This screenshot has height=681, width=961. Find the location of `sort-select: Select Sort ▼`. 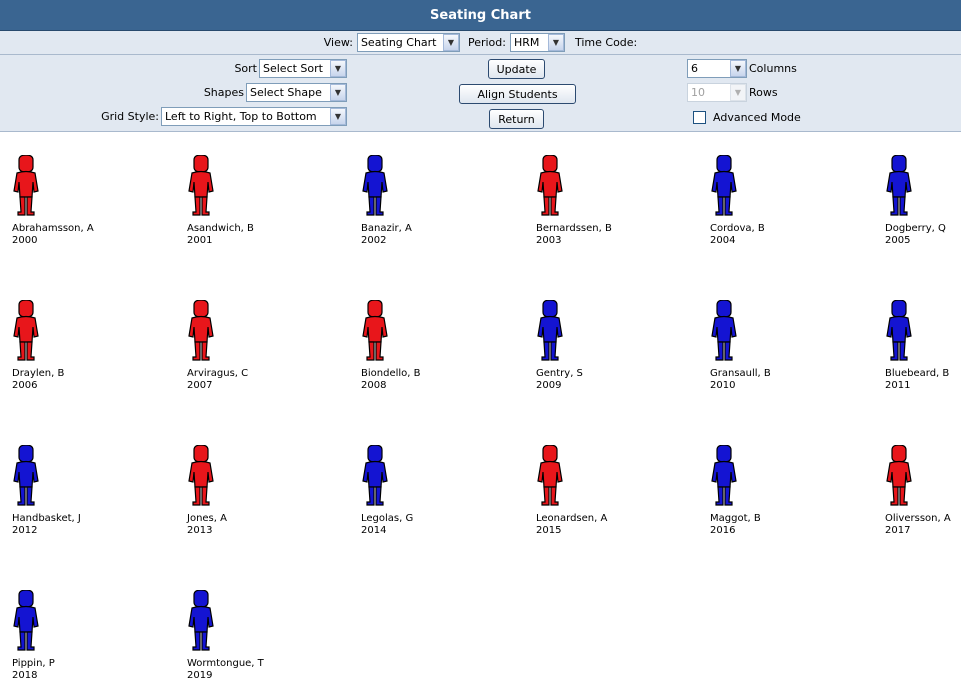

sort-select: Select Sort ▼ is located at coordinates (303, 68).